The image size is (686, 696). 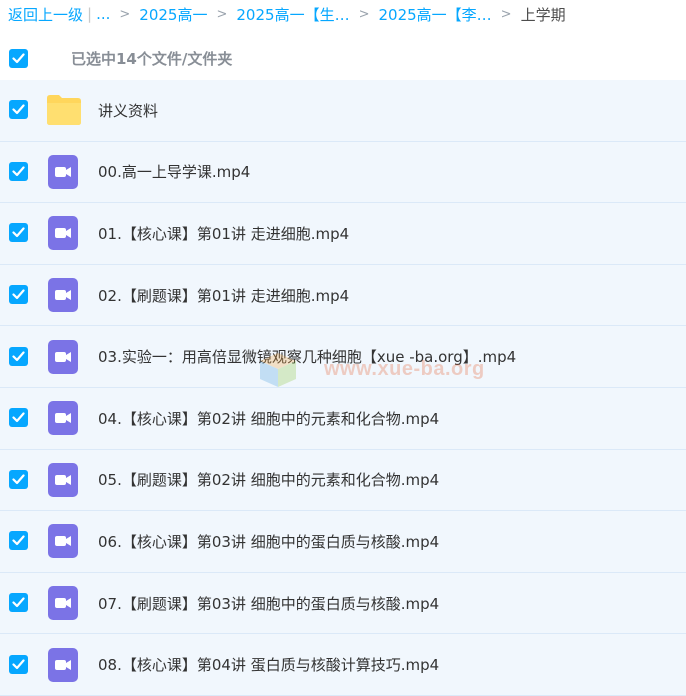 I want to click on select-all-checkbox, so click(x=18, y=58).